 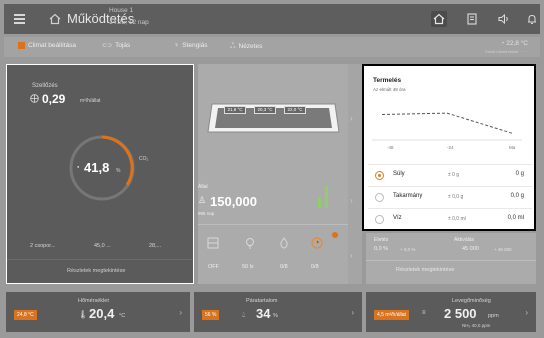 I want to click on radio-feed, so click(x=379, y=197).